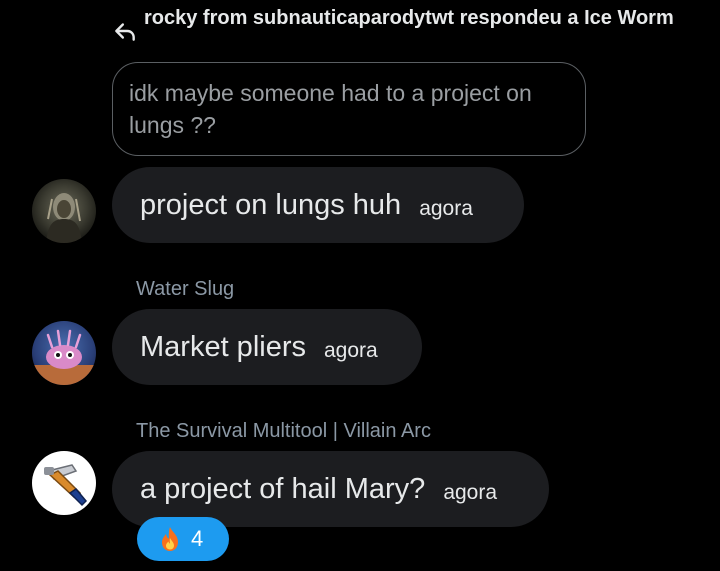  I want to click on reply-arrow-icon, so click(125, 32).